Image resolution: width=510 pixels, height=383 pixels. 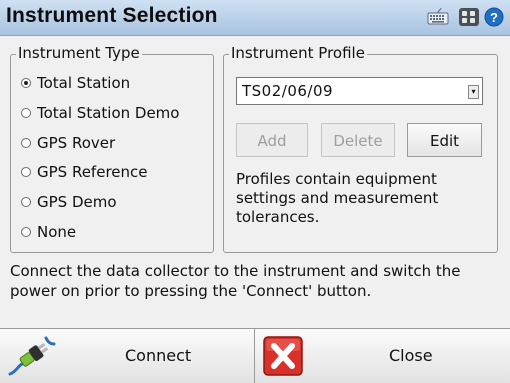 What do you see at coordinates (411, 355) in the screenshot?
I see `close-label: Close` at bounding box center [411, 355].